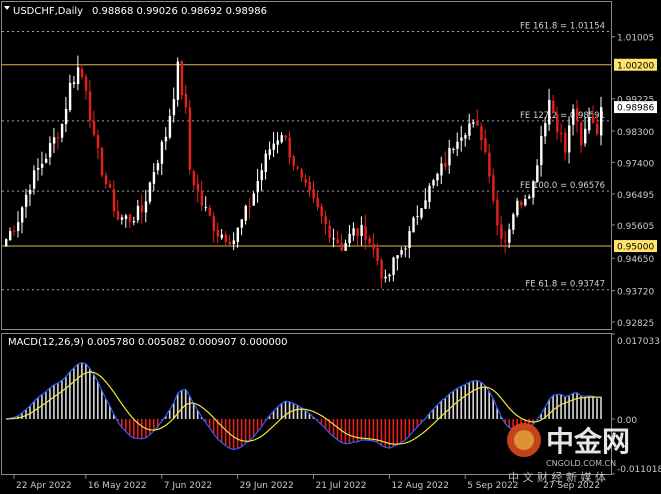 The height and width of the screenshot is (494, 661). Describe the element at coordinates (117, 486) in the screenshot. I see `time-tick-label: 16 May 2022` at that location.